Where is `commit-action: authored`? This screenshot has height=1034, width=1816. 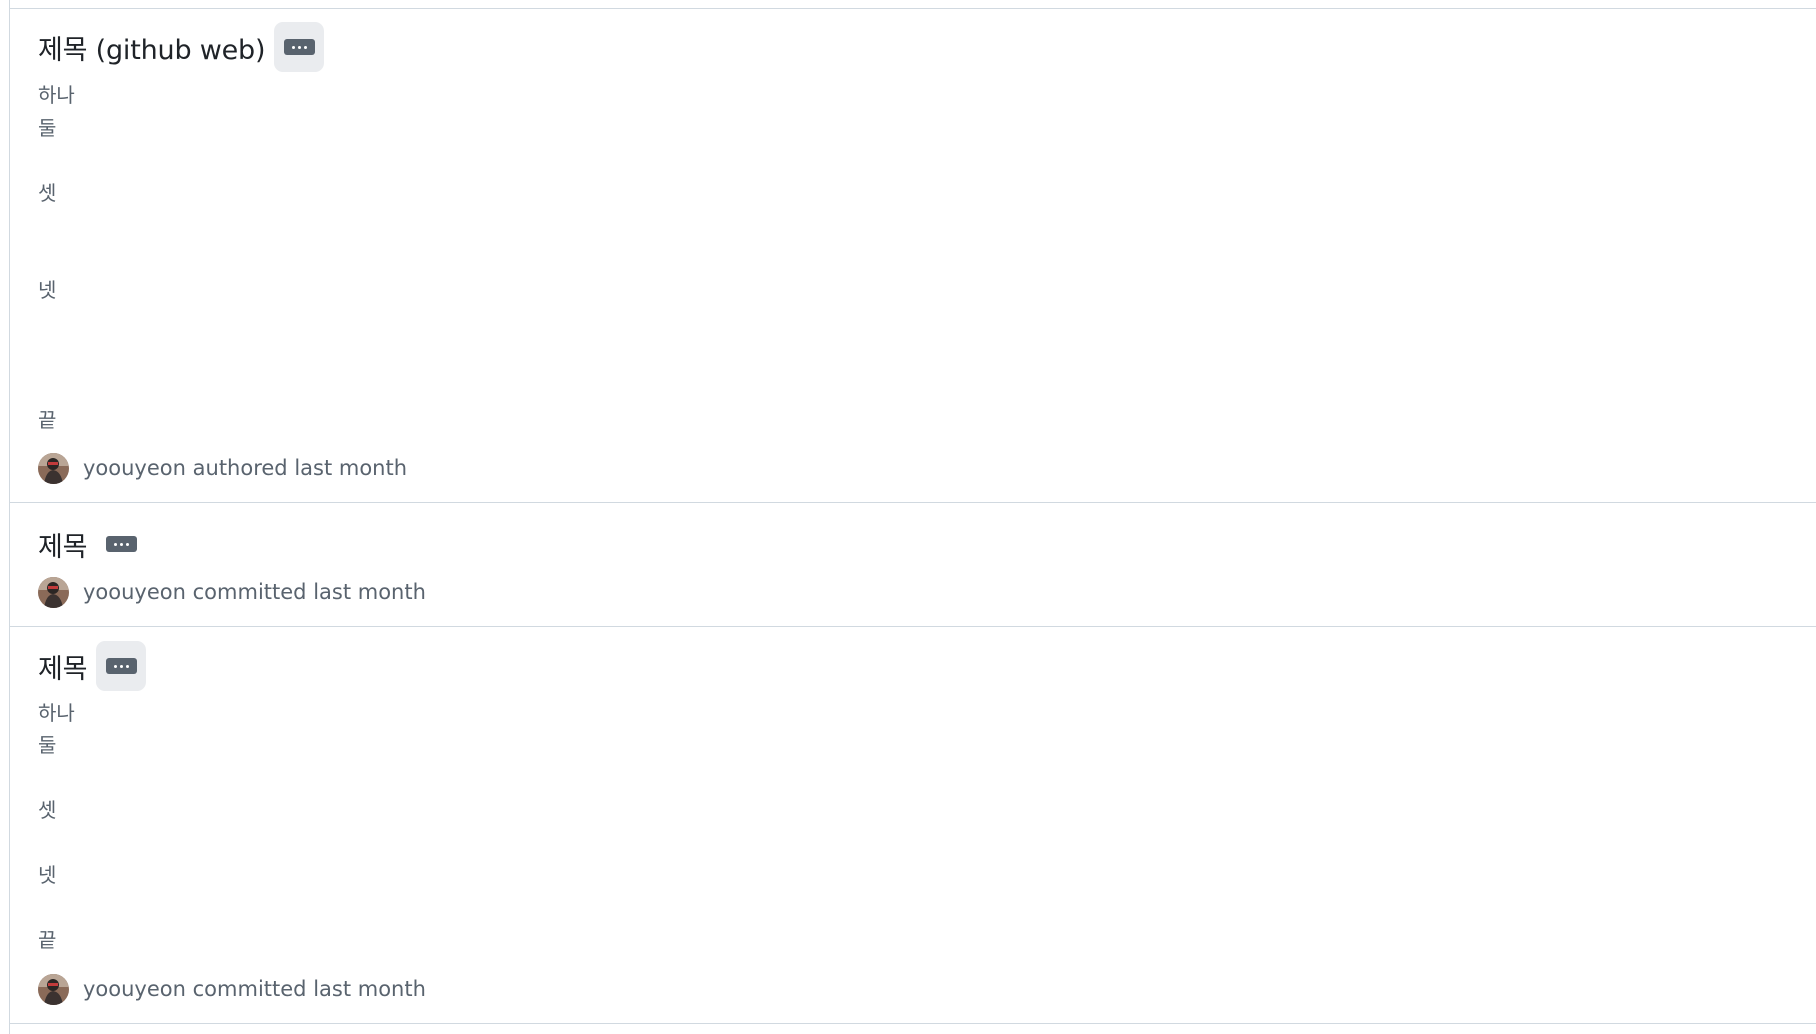 commit-action: authored is located at coordinates (240, 468).